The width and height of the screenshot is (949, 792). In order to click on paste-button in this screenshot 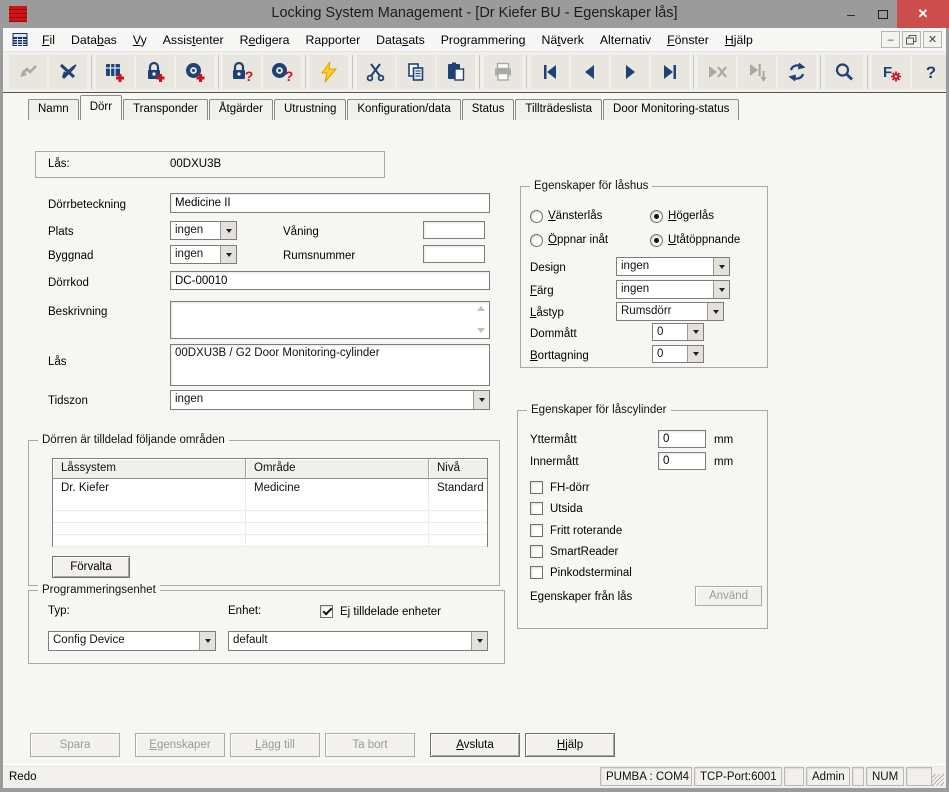, I will do `click(456, 72)`.